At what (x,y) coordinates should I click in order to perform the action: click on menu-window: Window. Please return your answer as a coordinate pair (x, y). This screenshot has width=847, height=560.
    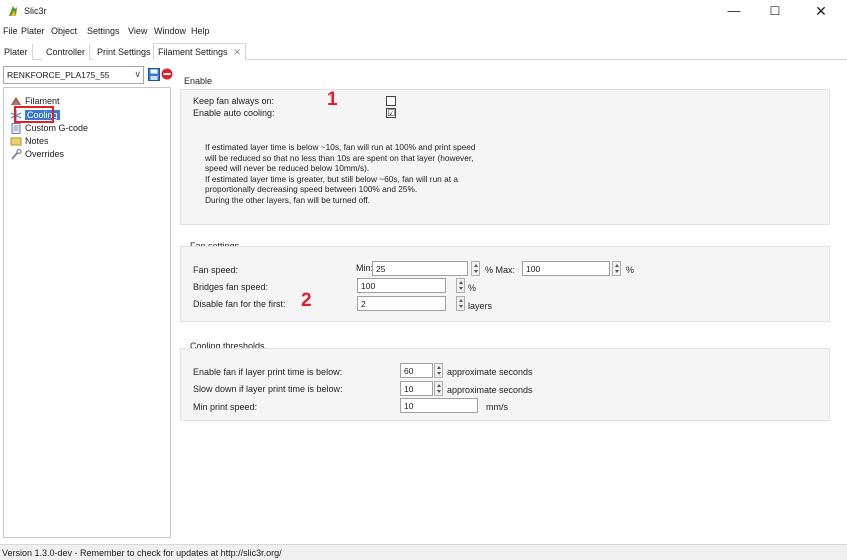
    Looking at the image, I should click on (170, 31).